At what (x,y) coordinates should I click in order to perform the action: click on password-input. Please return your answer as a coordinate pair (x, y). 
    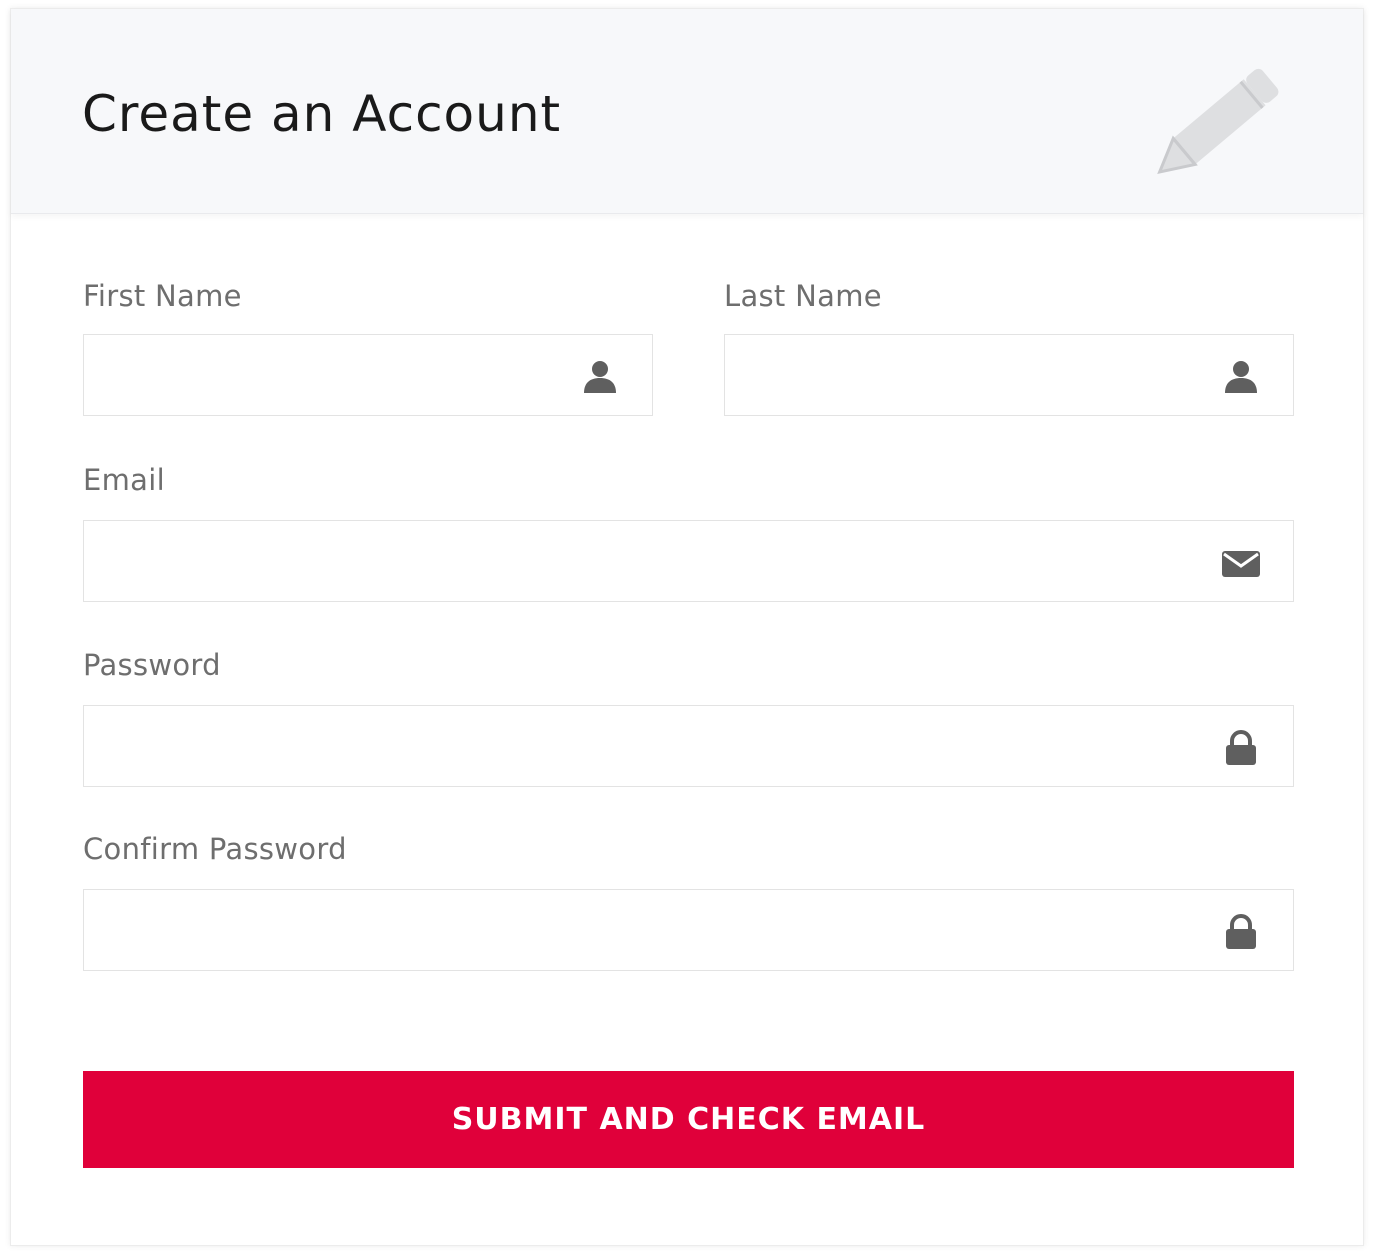
    Looking at the image, I should click on (688, 746).